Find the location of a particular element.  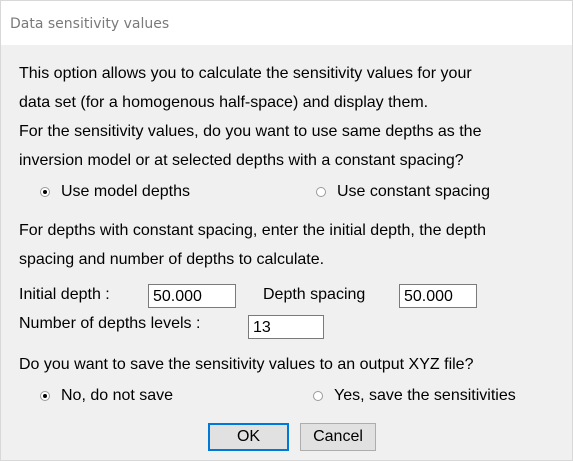

radio-indicator-yes-save is located at coordinates (318, 396).